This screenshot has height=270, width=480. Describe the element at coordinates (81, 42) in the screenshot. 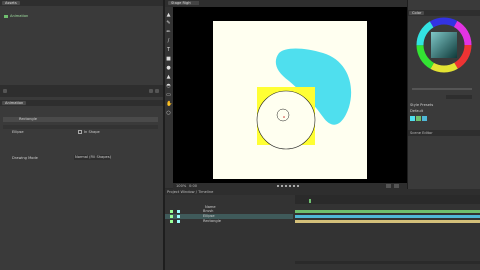

I see `assets-panel: Assets Animation` at that location.